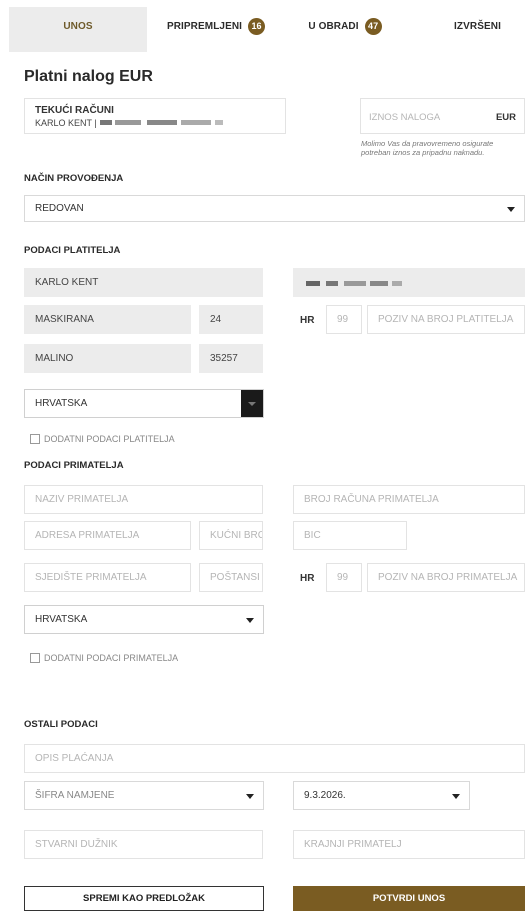 The height and width of the screenshot is (911, 525). Describe the element at coordinates (381, 795) in the screenshot. I see `date-select: 9.3.2026.` at that location.